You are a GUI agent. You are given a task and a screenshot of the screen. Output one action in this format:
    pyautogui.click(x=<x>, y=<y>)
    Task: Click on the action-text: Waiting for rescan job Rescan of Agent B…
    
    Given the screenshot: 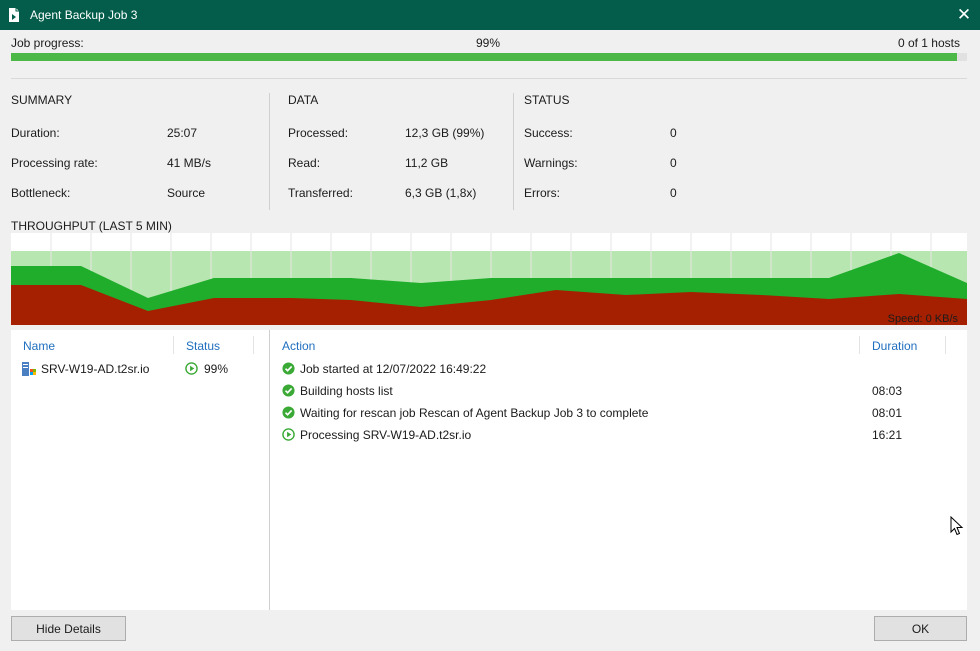 What is the action you would take?
    pyautogui.click(x=474, y=413)
    